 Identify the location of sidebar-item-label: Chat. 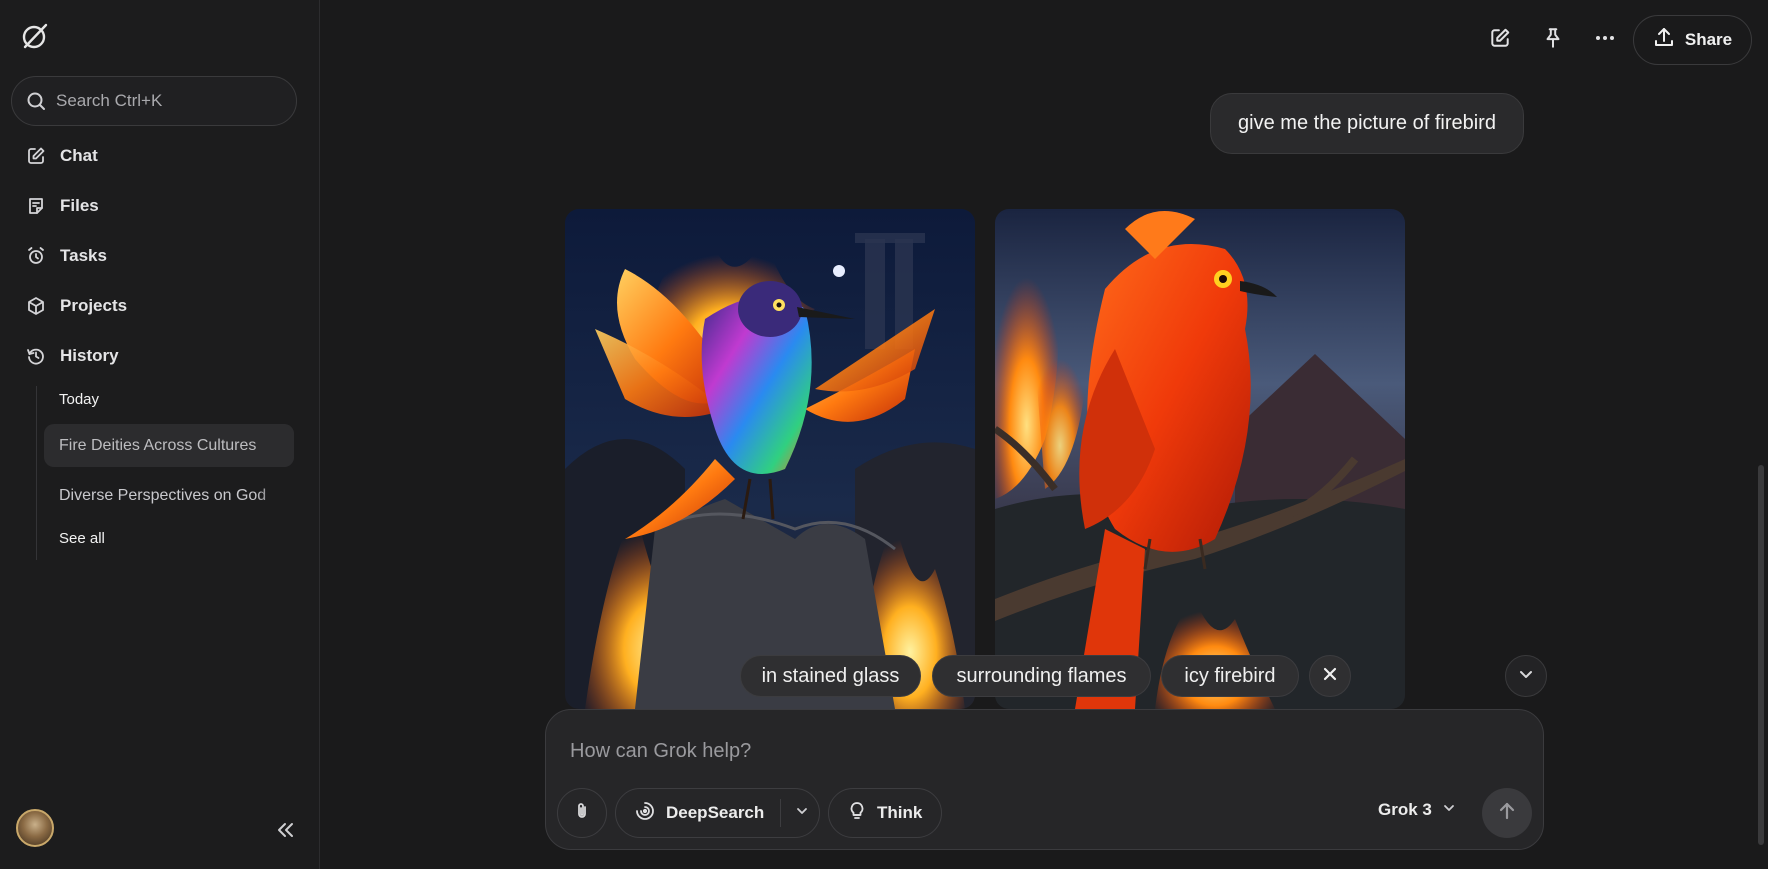
(79, 155).